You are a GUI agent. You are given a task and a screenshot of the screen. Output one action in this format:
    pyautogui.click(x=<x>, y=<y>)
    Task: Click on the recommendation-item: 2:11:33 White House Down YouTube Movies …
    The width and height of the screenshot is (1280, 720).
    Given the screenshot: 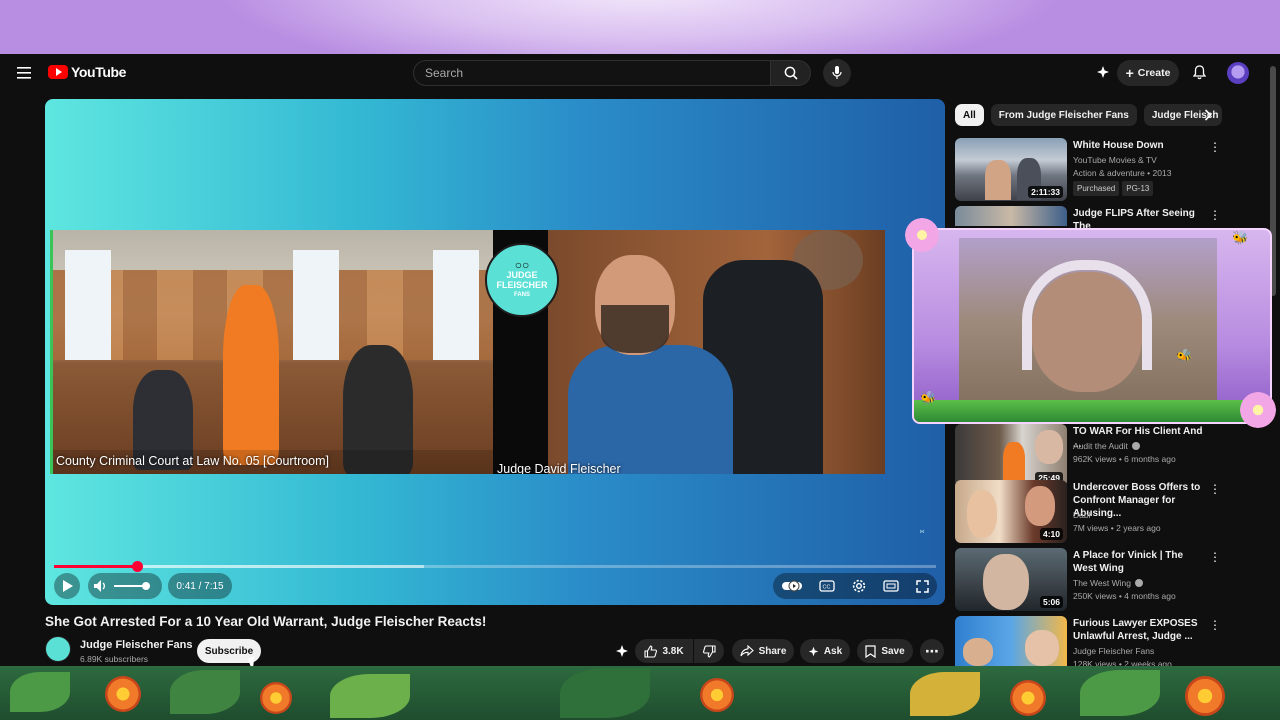 What is the action you would take?
    pyautogui.click(x=1088, y=170)
    